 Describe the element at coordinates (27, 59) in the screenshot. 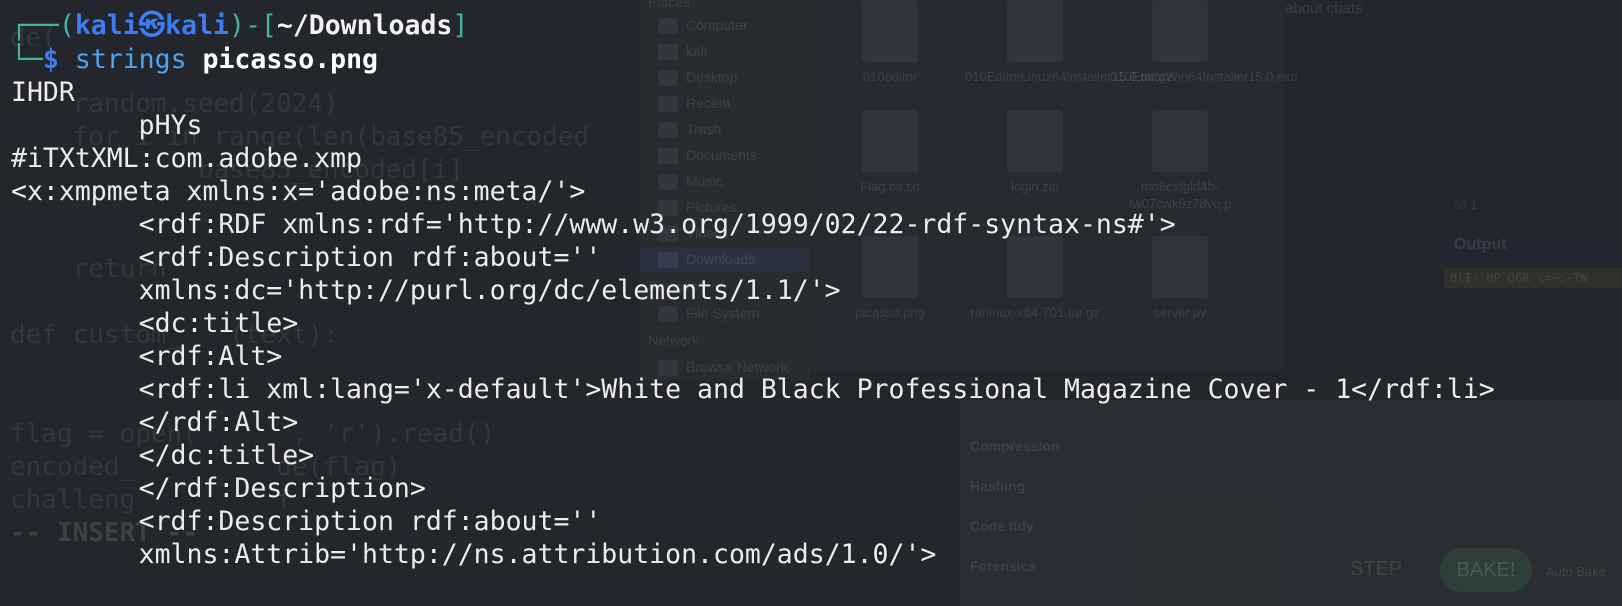

I see `prompt-corner-bottom: └─` at that location.